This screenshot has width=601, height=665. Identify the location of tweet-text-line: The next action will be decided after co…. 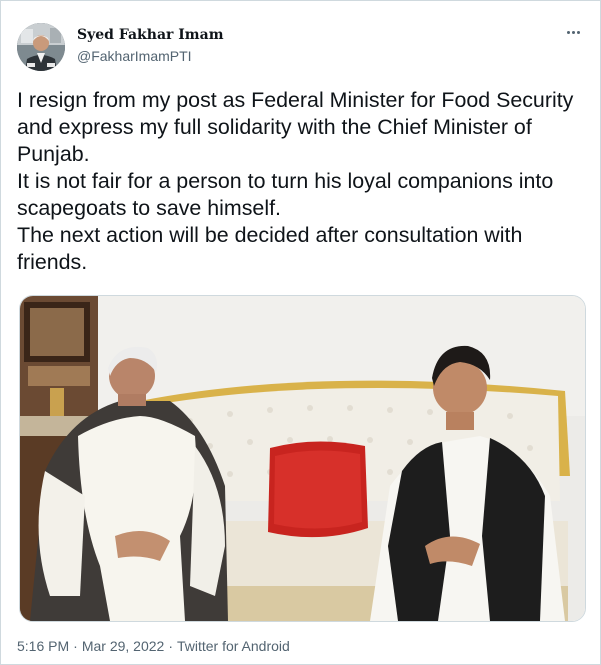
(270, 248).